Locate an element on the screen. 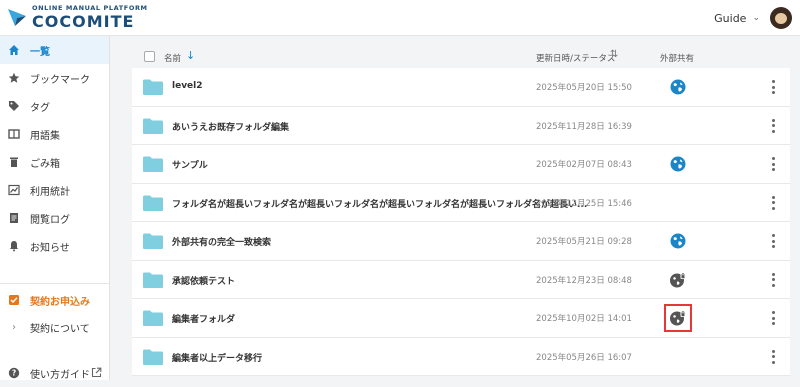 Image resolution: width=800 pixels, height=387 pixels. updated-date: 2025年12月23日 08:48 is located at coordinates (584, 280).